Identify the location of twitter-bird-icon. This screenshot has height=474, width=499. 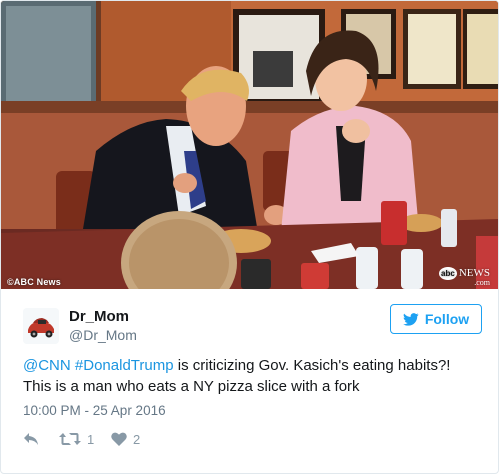
(411, 319).